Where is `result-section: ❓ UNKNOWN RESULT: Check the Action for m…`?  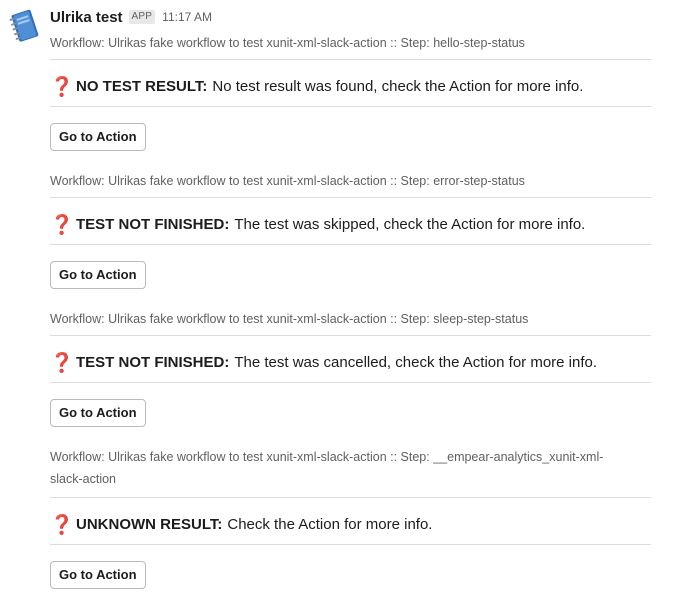 result-section: ❓ UNKNOWN RESULT: Check the Action for m… is located at coordinates (350, 525).